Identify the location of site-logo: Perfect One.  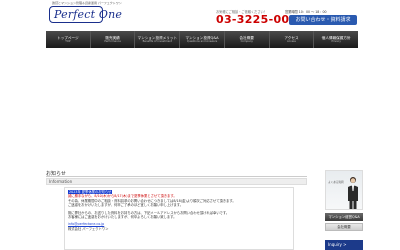
(85, 14).